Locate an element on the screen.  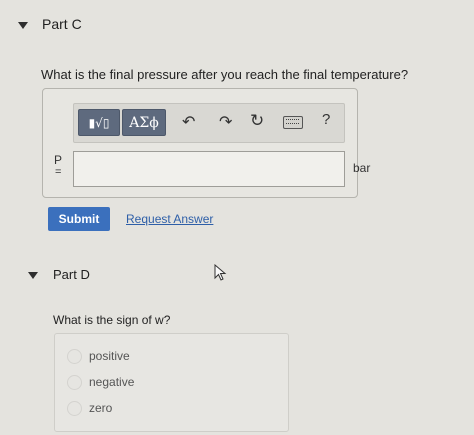
keyboard-icon is located at coordinates (293, 122).